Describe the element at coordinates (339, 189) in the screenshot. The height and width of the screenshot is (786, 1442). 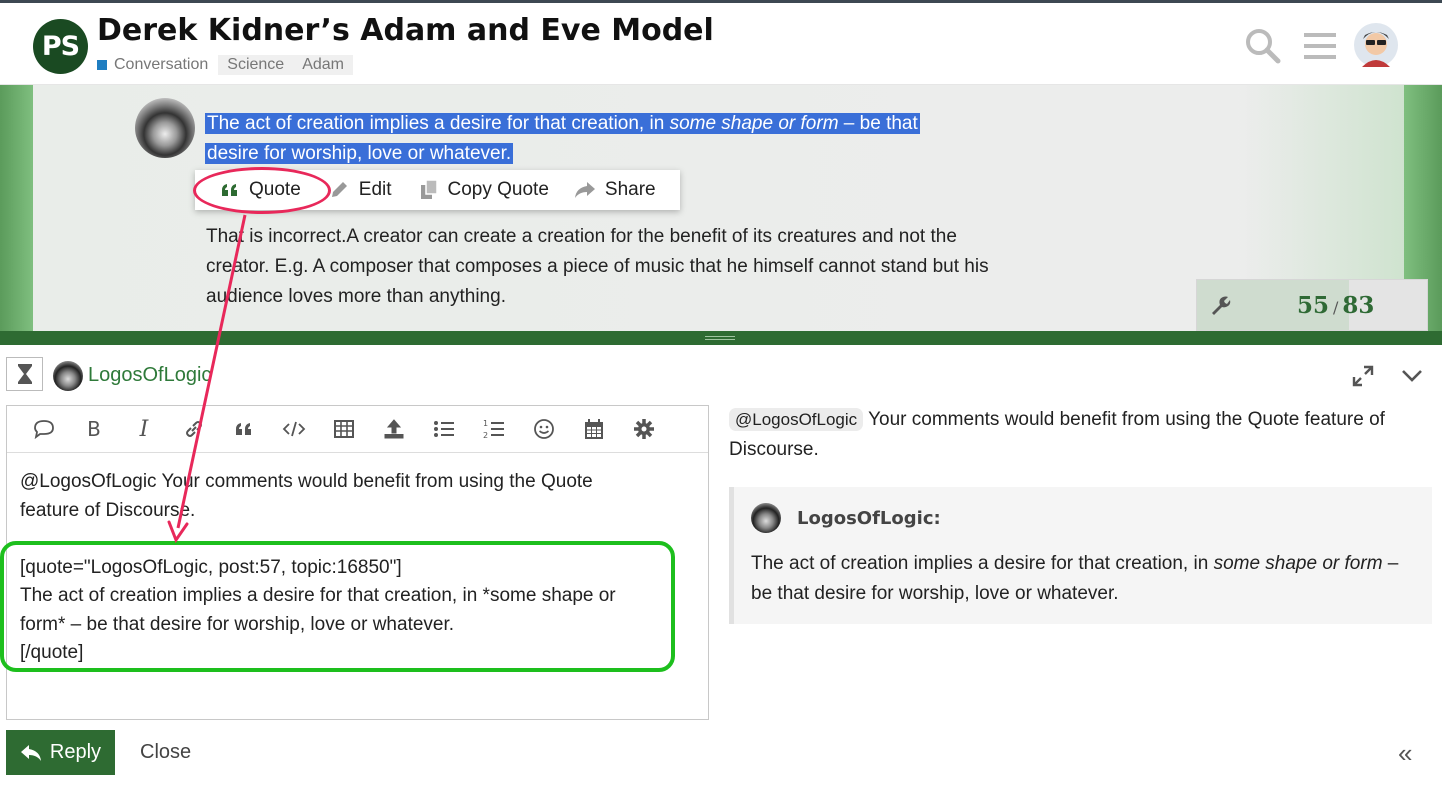
I see `pencil-icon` at that location.